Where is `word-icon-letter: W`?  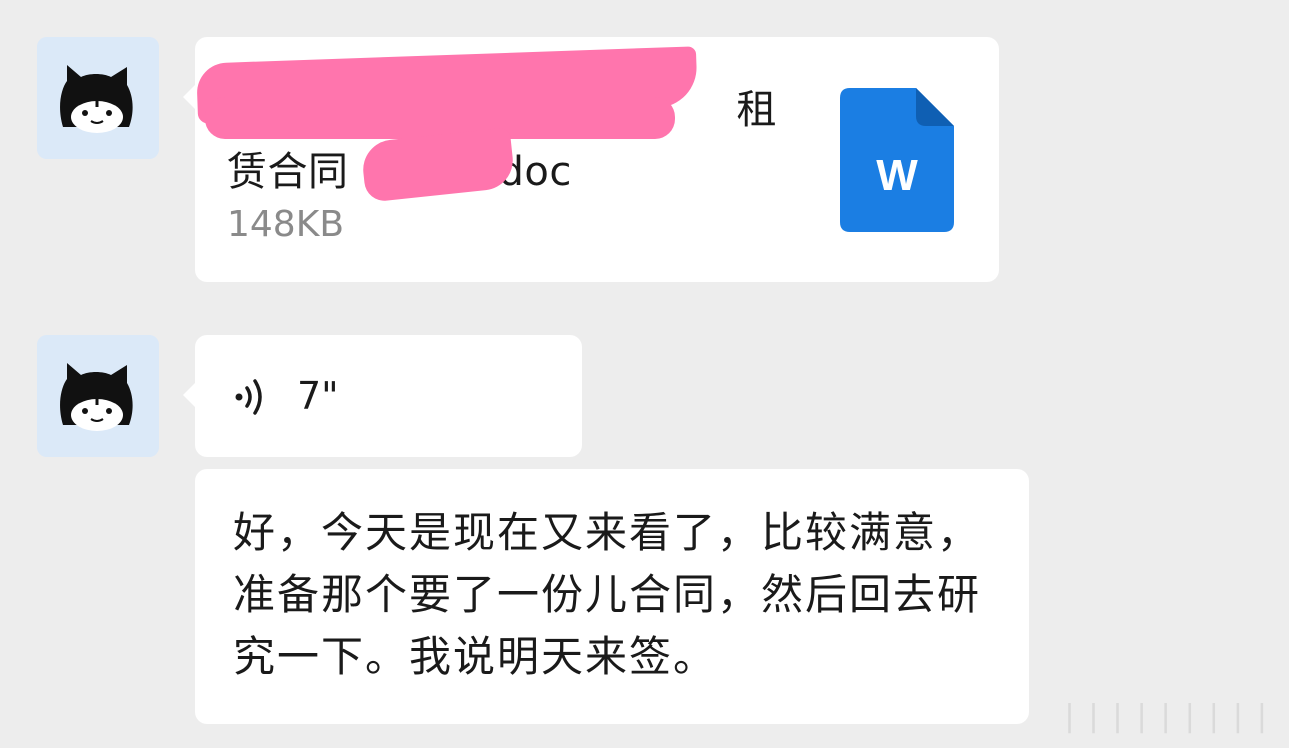 word-icon-letter: W is located at coordinates (897, 175).